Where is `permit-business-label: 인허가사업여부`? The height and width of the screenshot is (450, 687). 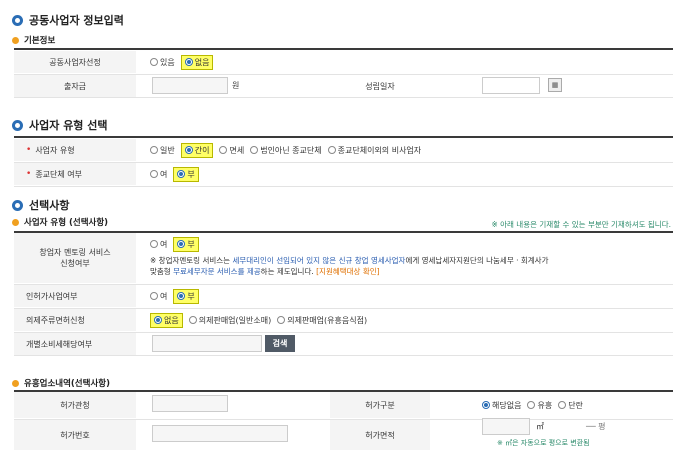 permit-business-label: 인허가사업여부 is located at coordinates (75, 296).